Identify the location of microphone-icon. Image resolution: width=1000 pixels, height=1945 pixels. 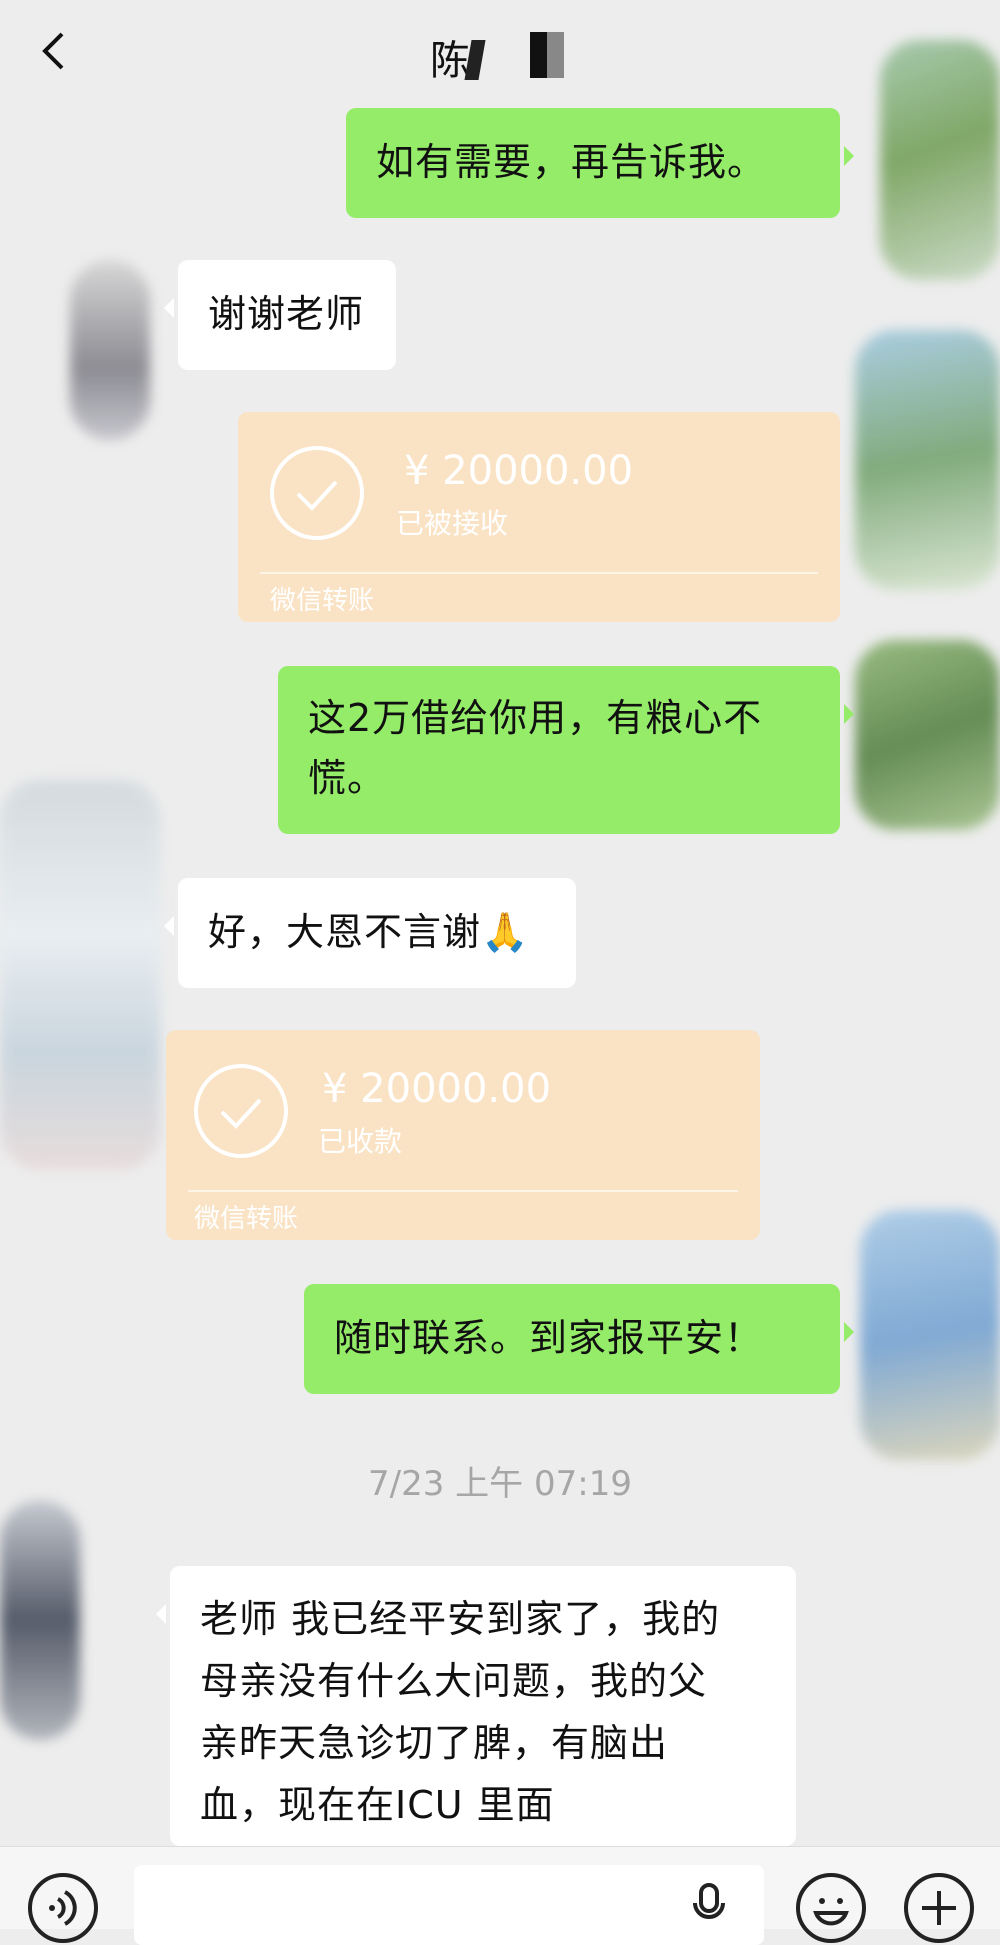
(709, 1905).